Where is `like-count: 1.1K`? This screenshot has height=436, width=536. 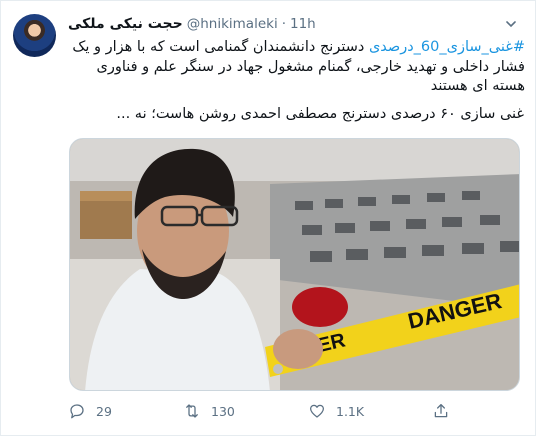 like-count: 1.1K is located at coordinates (350, 411).